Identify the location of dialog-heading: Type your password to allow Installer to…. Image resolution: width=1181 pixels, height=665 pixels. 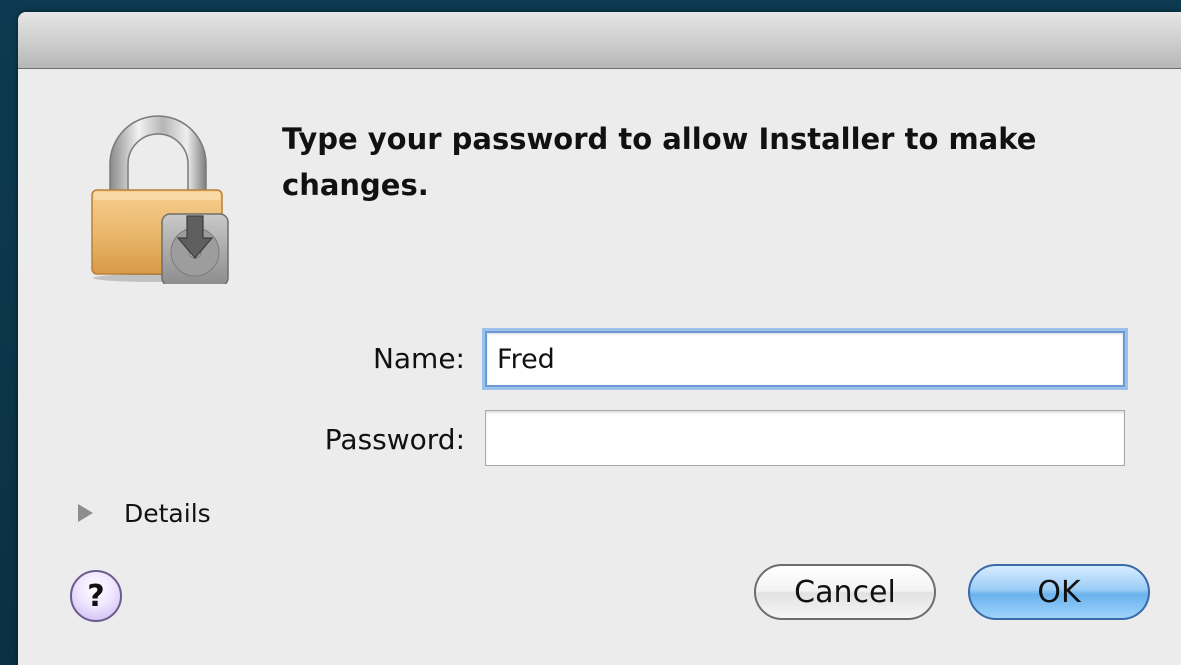
(659, 162).